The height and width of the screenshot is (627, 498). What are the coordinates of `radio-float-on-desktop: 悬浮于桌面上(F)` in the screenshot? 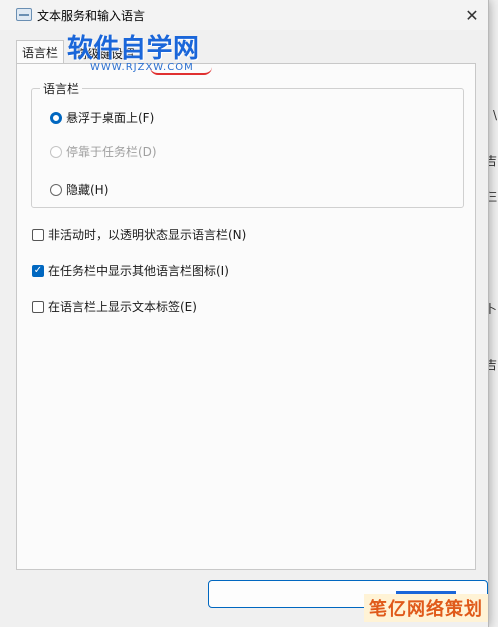 It's located at (102, 117).